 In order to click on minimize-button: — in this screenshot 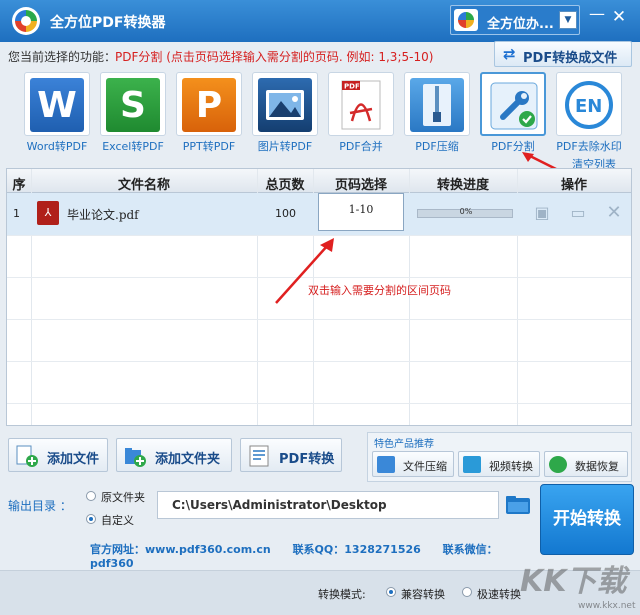, I will do `click(597, 16)`.